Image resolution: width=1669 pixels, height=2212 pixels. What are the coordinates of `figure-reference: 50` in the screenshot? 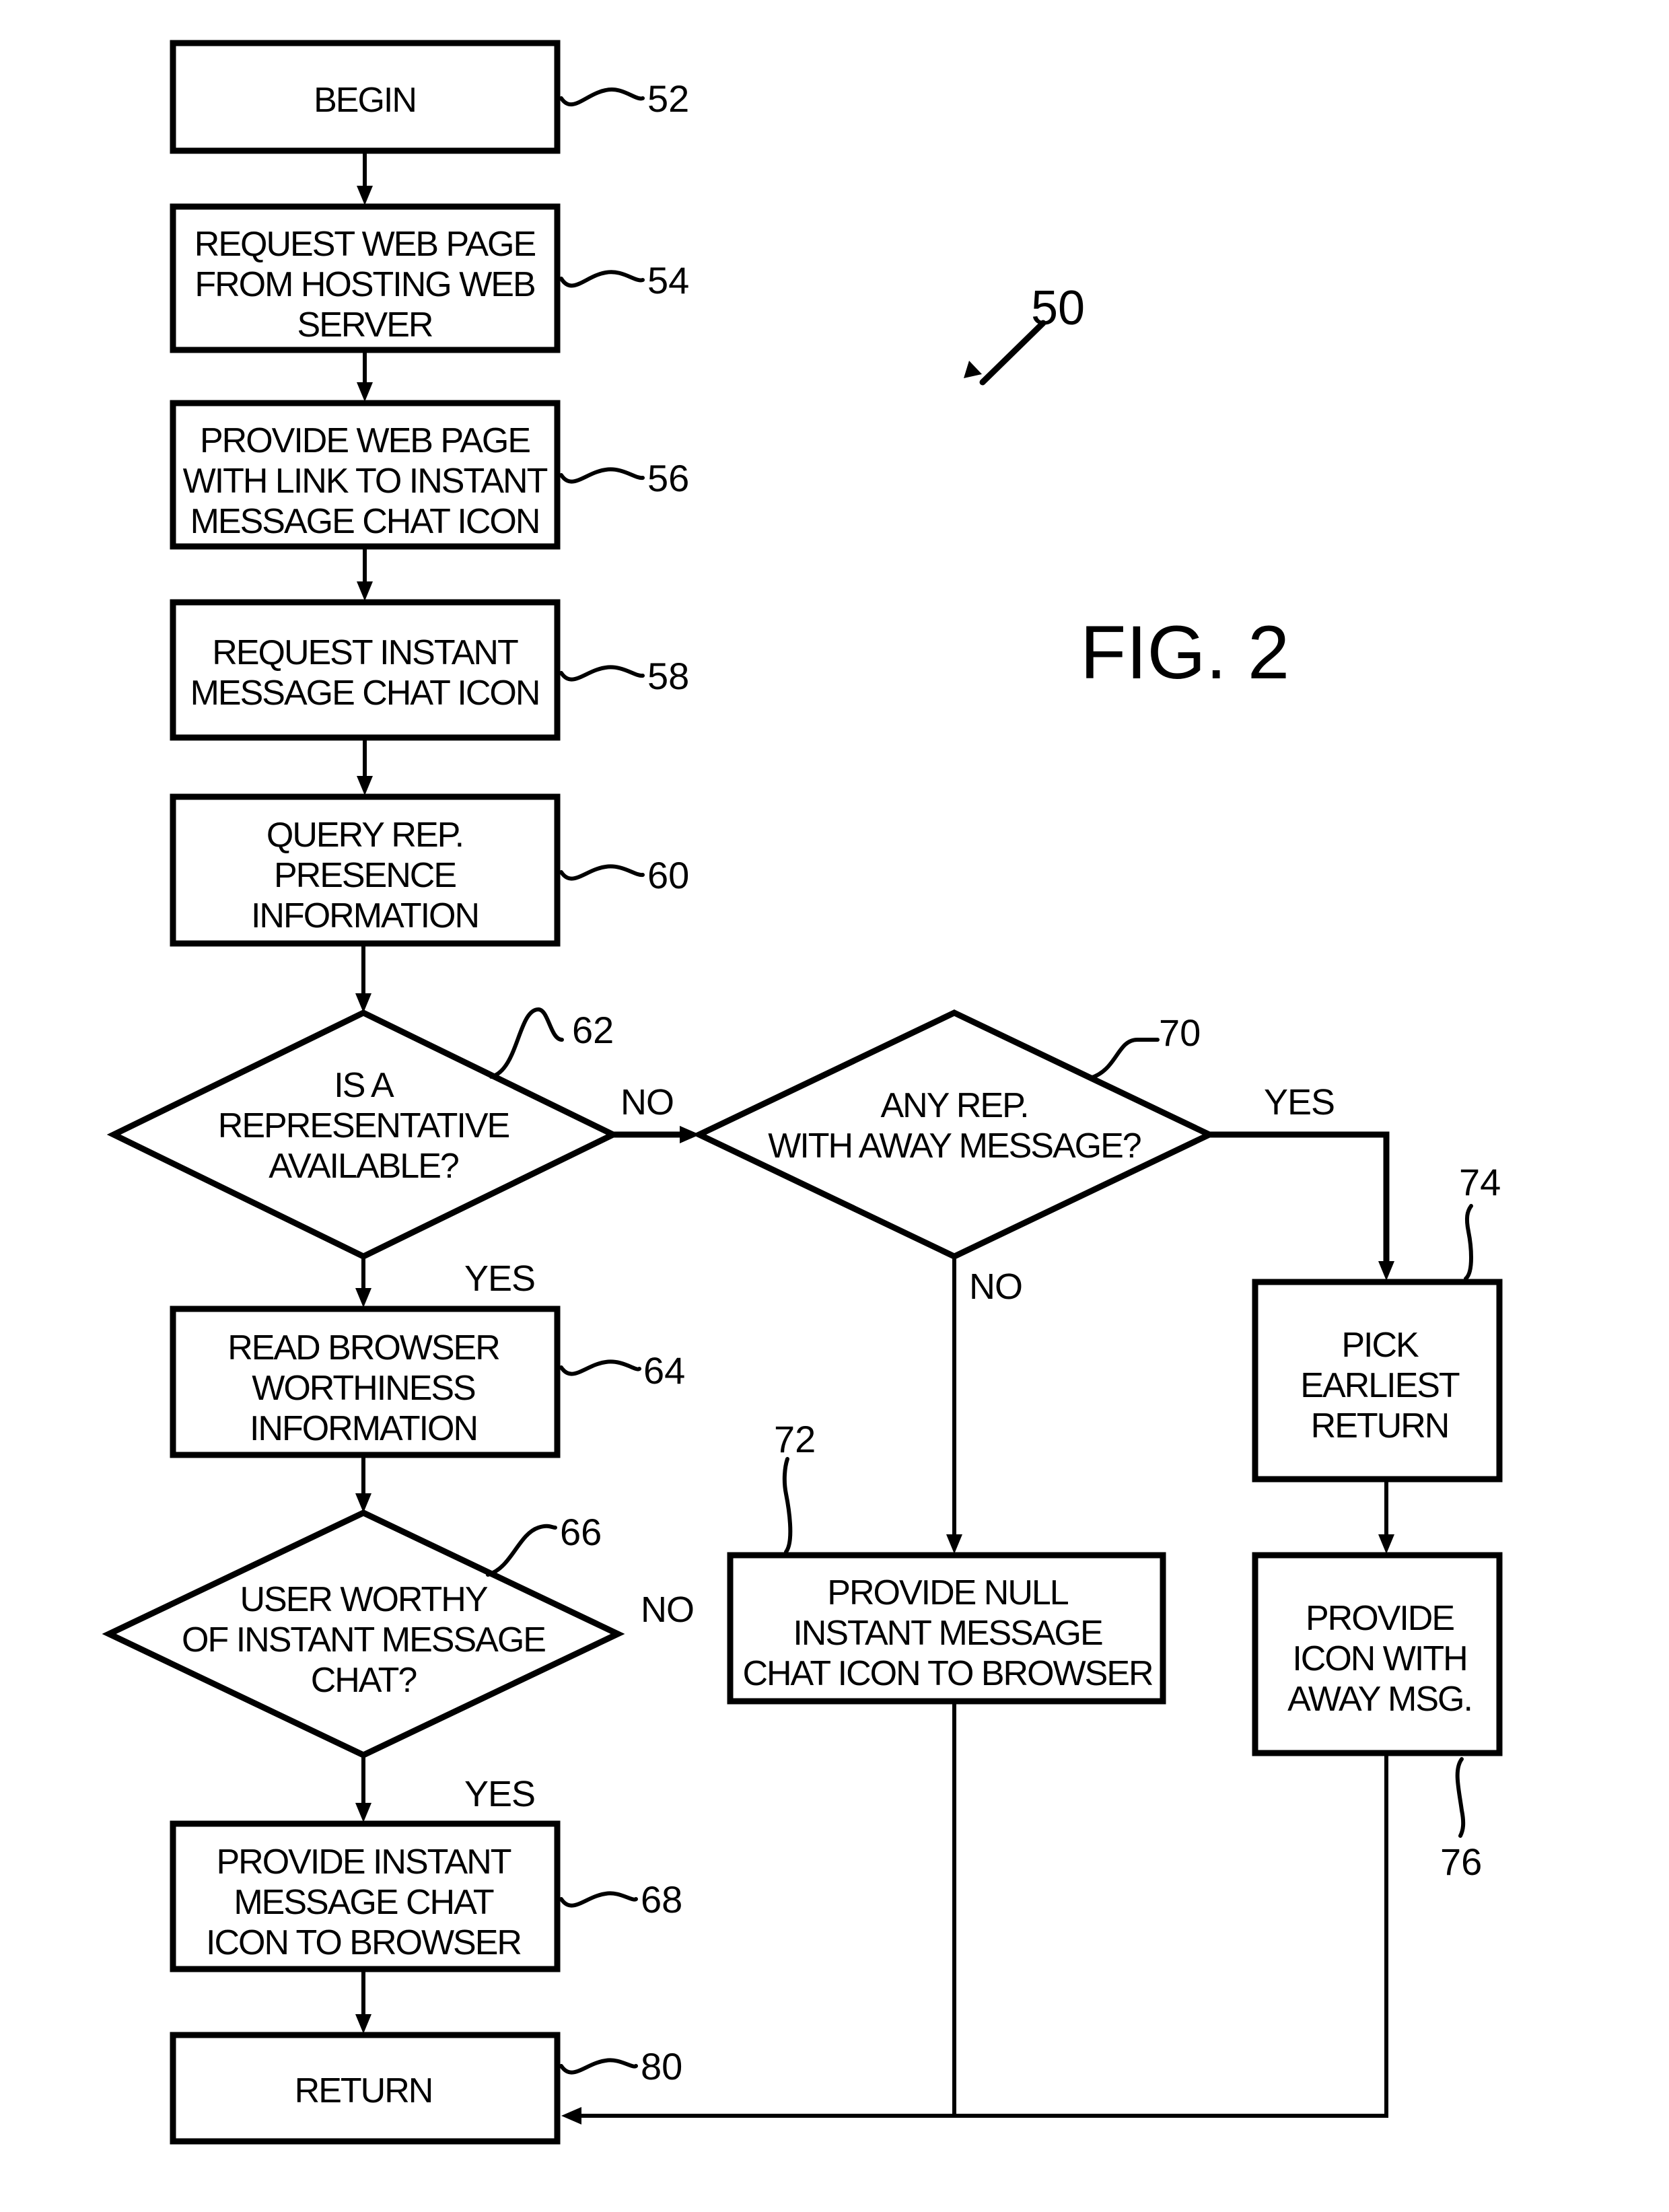 It's located at (1024, 333).